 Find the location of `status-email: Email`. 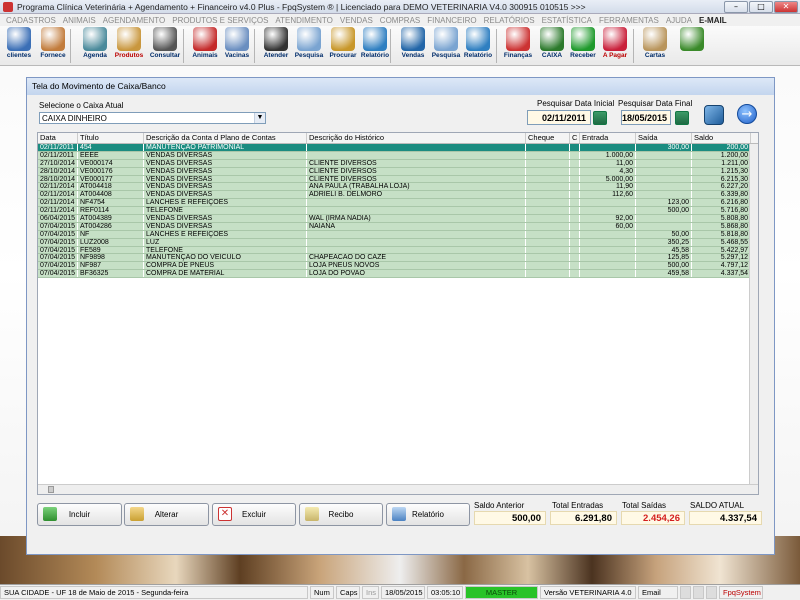

status-email: Email is located at coordinates (658, 592).